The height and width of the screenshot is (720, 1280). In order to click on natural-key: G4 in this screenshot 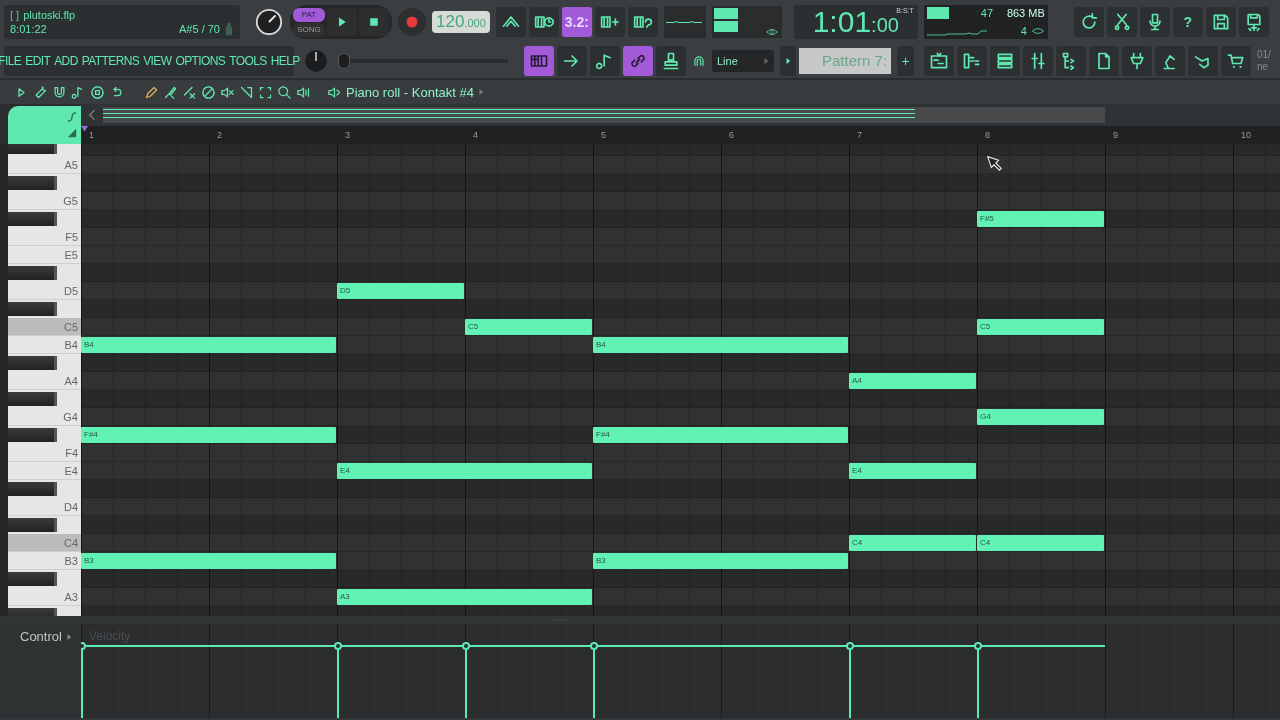, I will do `click(44, 417)`.